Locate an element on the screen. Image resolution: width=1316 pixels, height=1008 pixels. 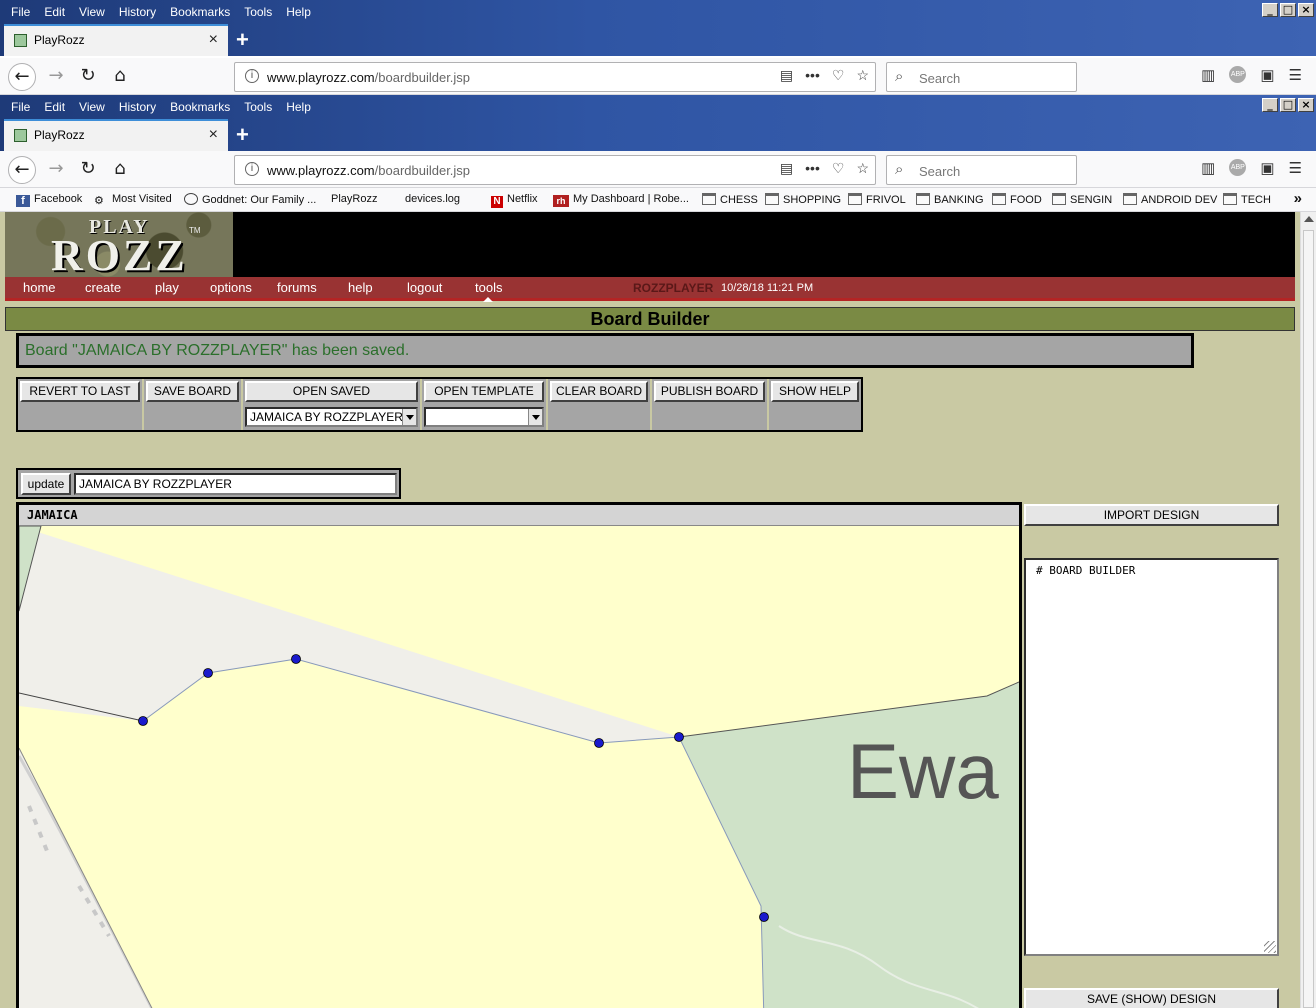
open-template-button: OPEN TEMPLATE is located at coordinates (484, 391).